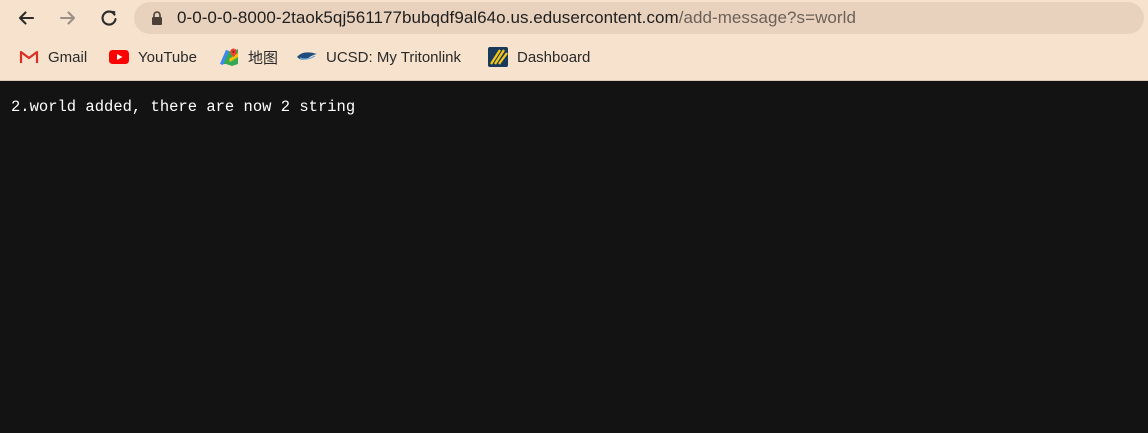  What do you see at coordinates (394, 57) in the screenshot?
I see `bookmark-label: UCSD: My Tritonlink` at bounding box center [394, 57].